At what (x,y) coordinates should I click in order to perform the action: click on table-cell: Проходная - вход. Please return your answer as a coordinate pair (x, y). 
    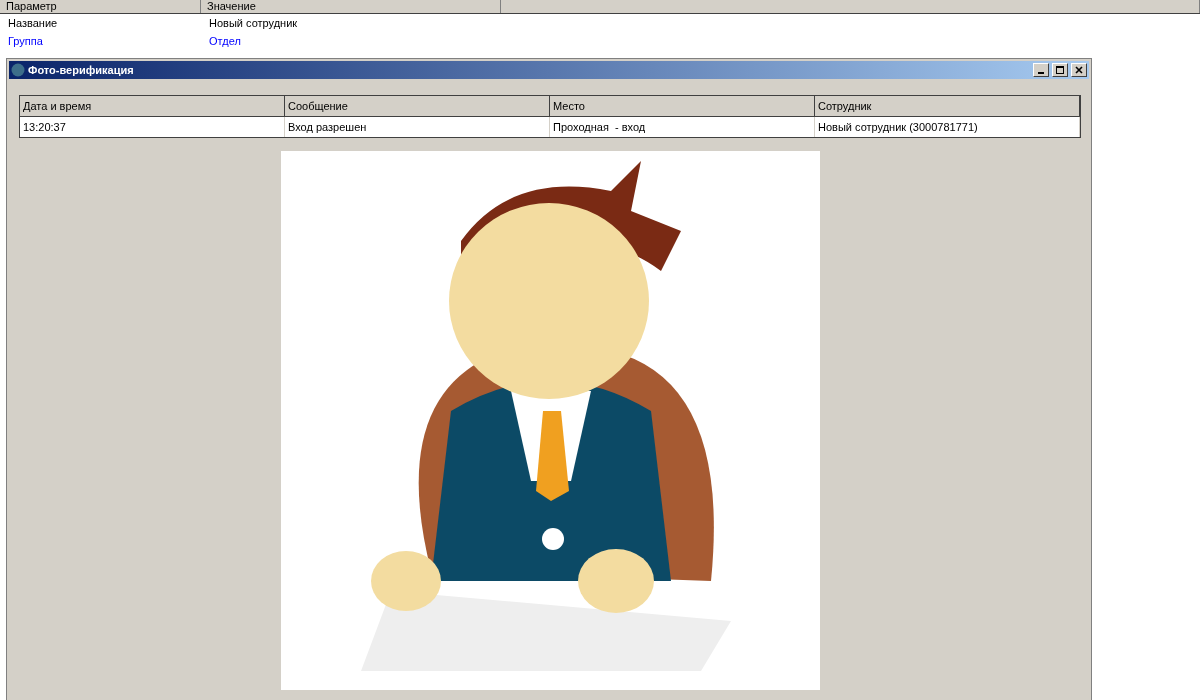
    Looking at the image, I should click on (682, 127).